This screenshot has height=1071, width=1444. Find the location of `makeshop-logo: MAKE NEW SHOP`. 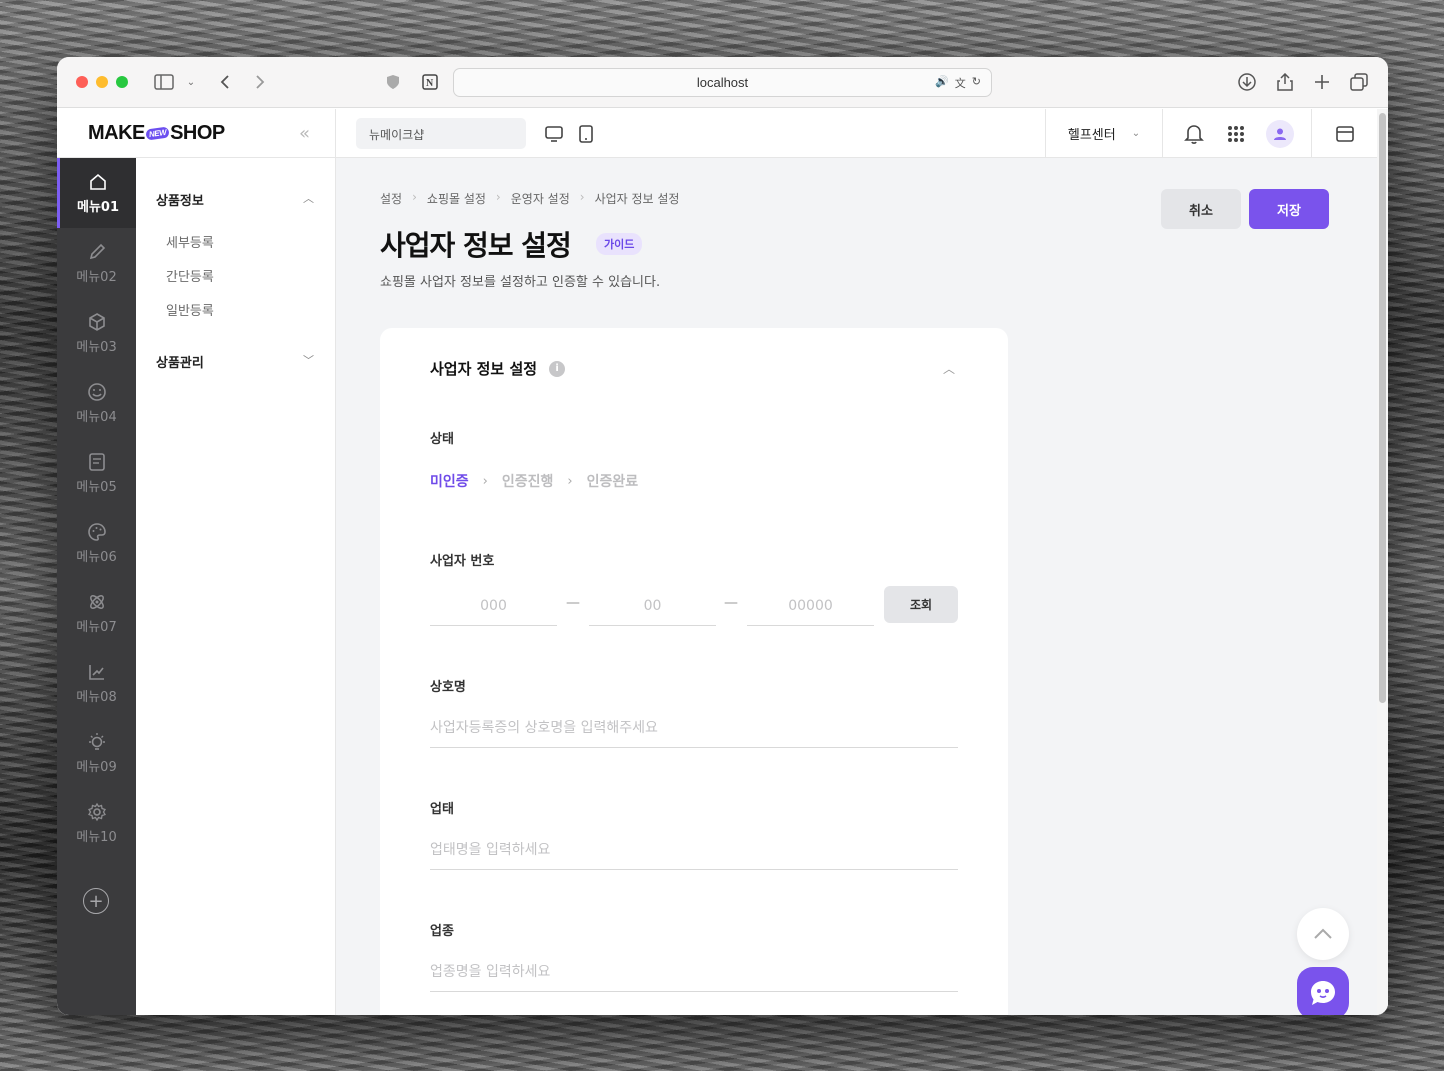

makeshop-logo: MAKE NEW SHOP is located at coordinates (156, 133).